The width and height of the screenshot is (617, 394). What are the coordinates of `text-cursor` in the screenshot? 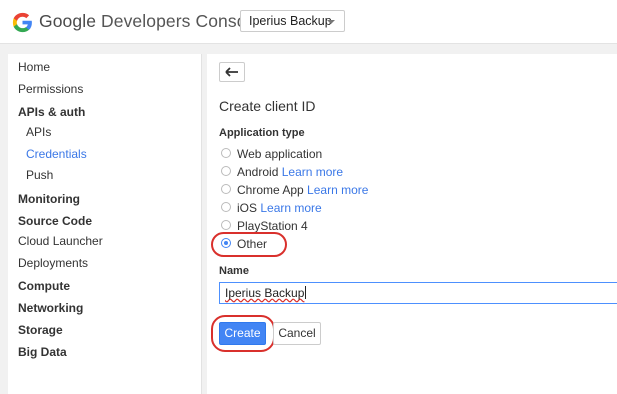 It's located at (306, 292).